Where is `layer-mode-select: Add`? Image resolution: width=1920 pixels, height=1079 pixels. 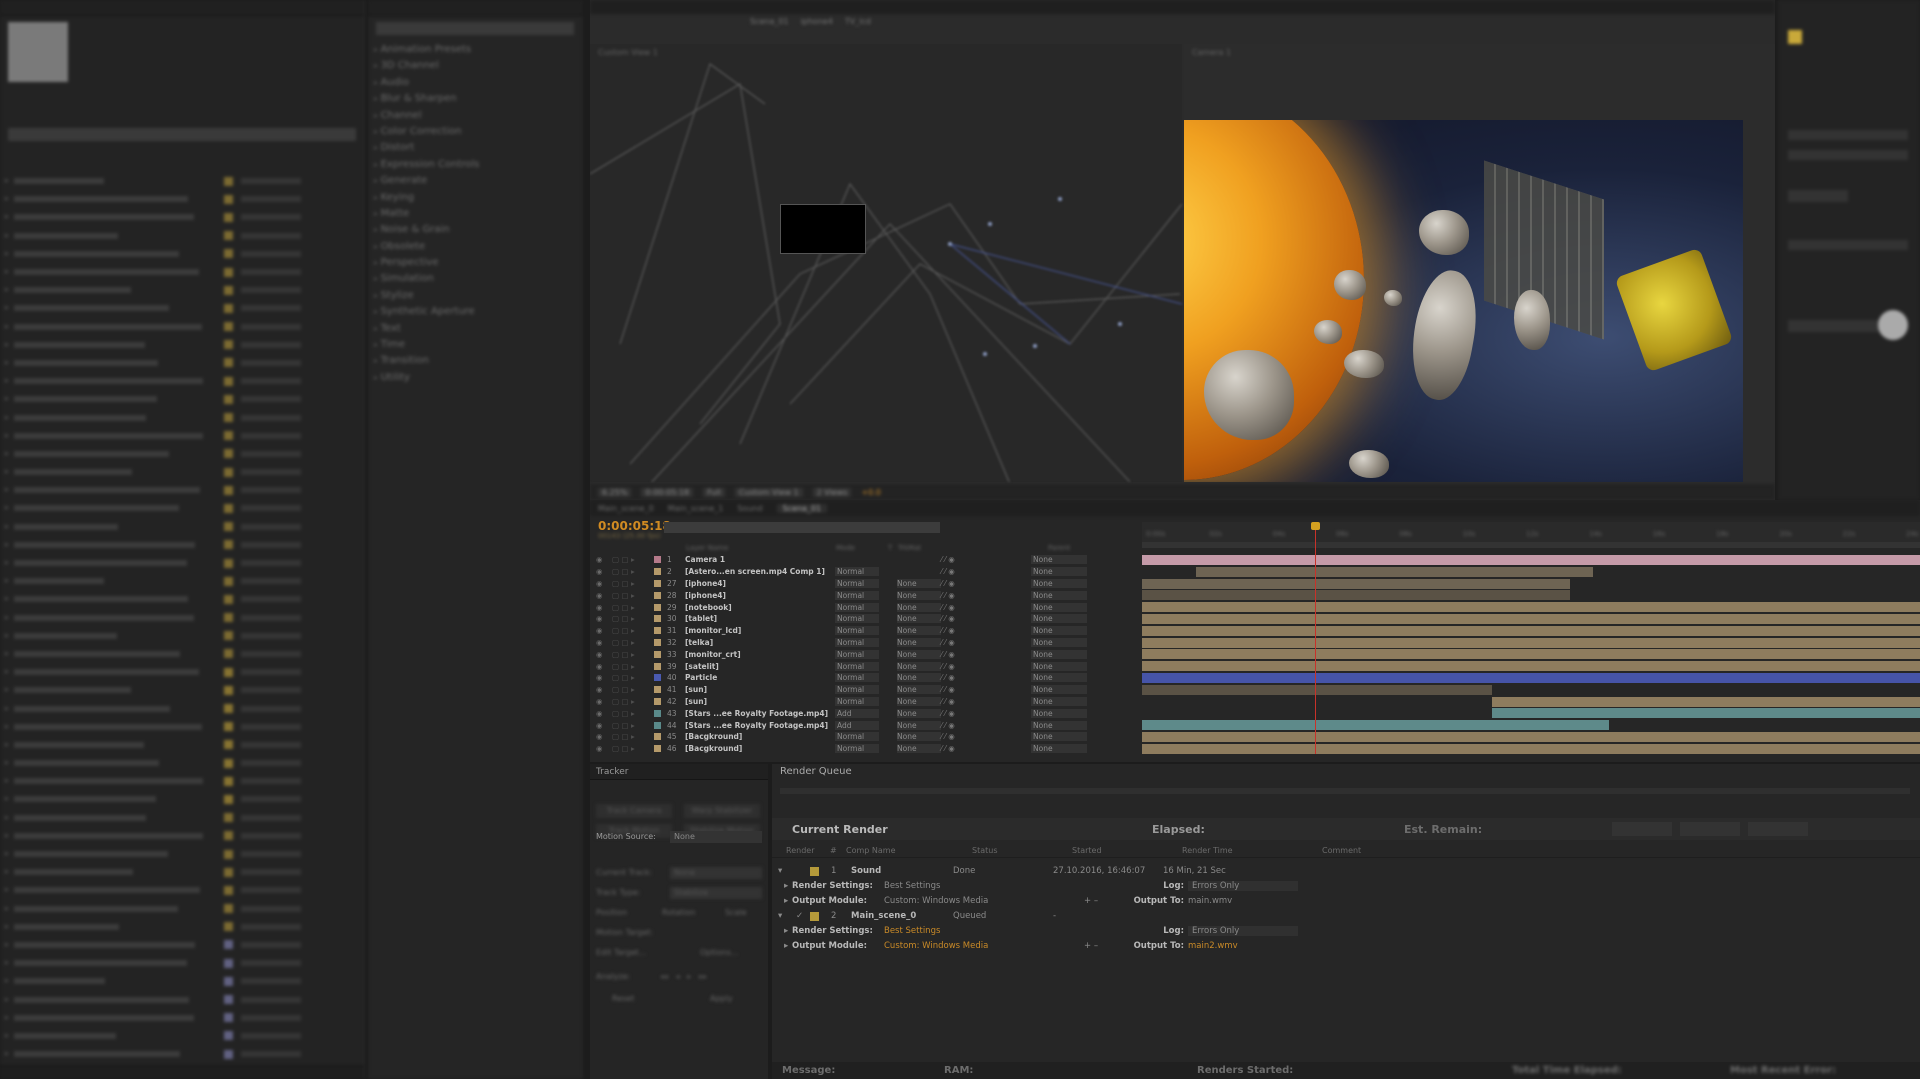 layer-mode-select: Add is located at coordinates (857, 725).